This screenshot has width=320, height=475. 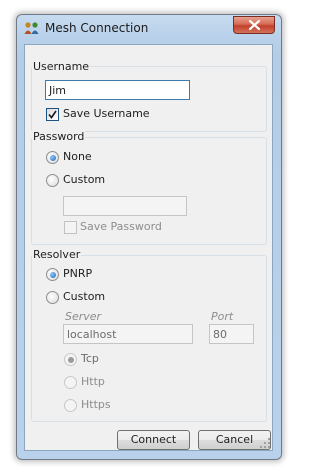 What do you see at coordinates (125, 206) in the screenshot?
I see `password-input` at bounding box center [125, 206].